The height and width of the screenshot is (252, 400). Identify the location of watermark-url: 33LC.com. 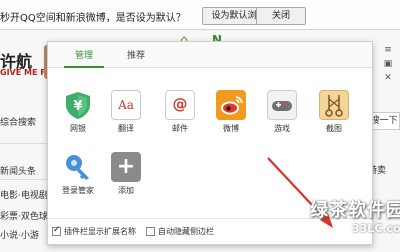
(376, 228).